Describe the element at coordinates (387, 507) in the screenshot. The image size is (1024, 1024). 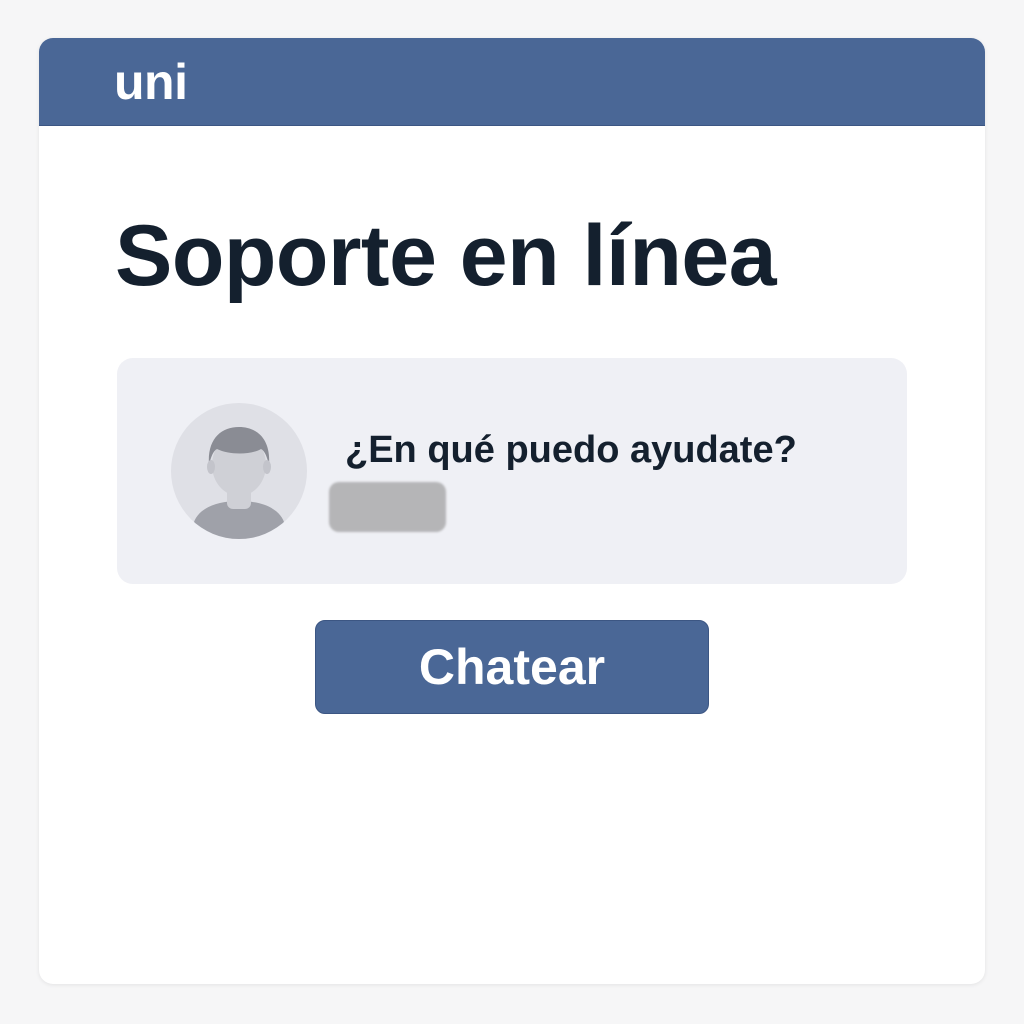
I see `redacted-placeholder` at that location.